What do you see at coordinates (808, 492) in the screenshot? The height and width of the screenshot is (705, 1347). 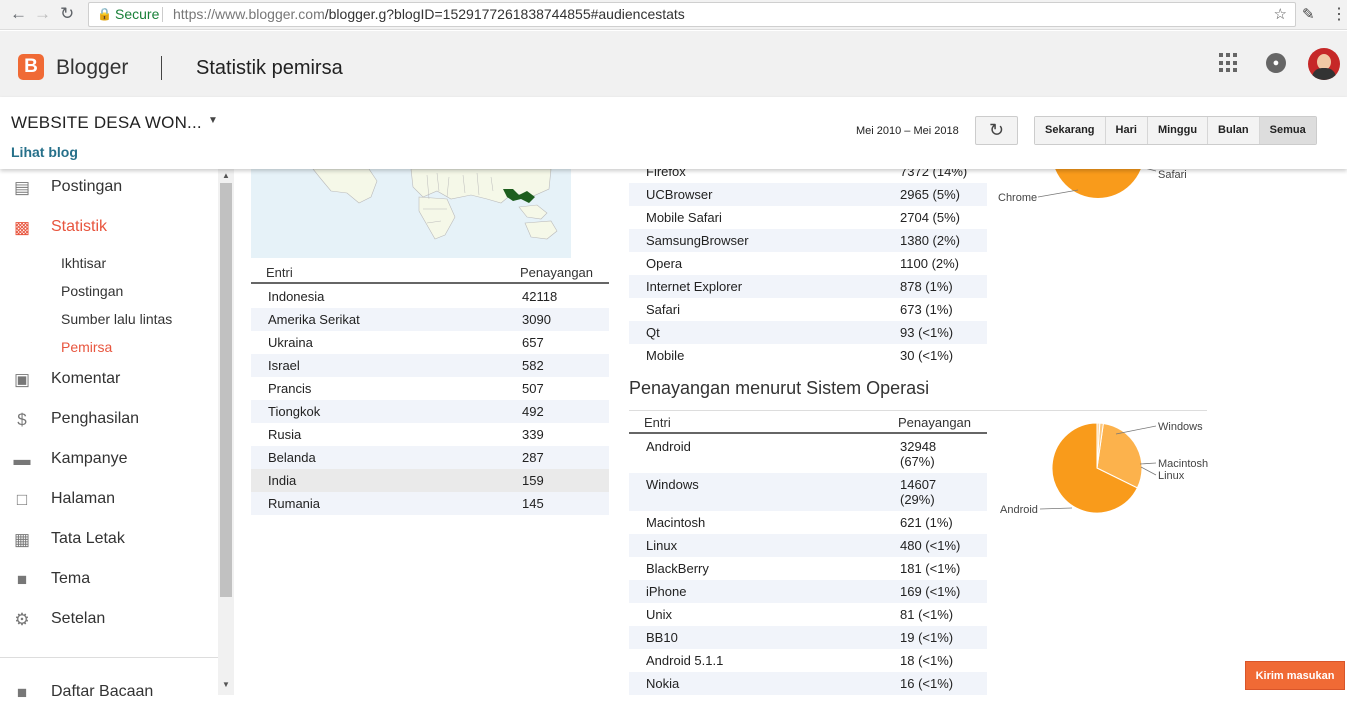 I see `table-row: Windows 14607 (29%)` at bounding box center [808, 492].